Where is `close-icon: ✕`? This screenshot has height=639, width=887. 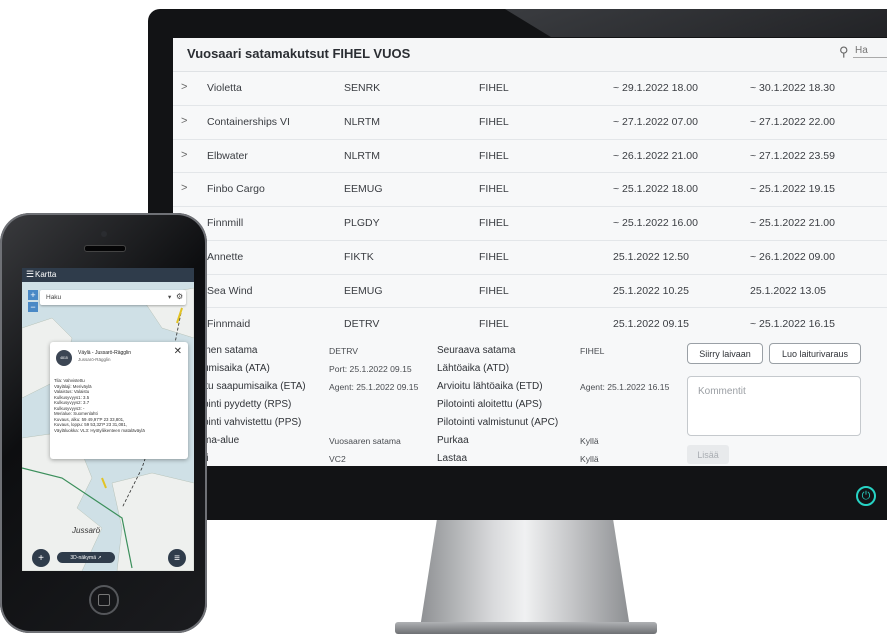
close-icon: ✕ is located at coordinates (178, 351).